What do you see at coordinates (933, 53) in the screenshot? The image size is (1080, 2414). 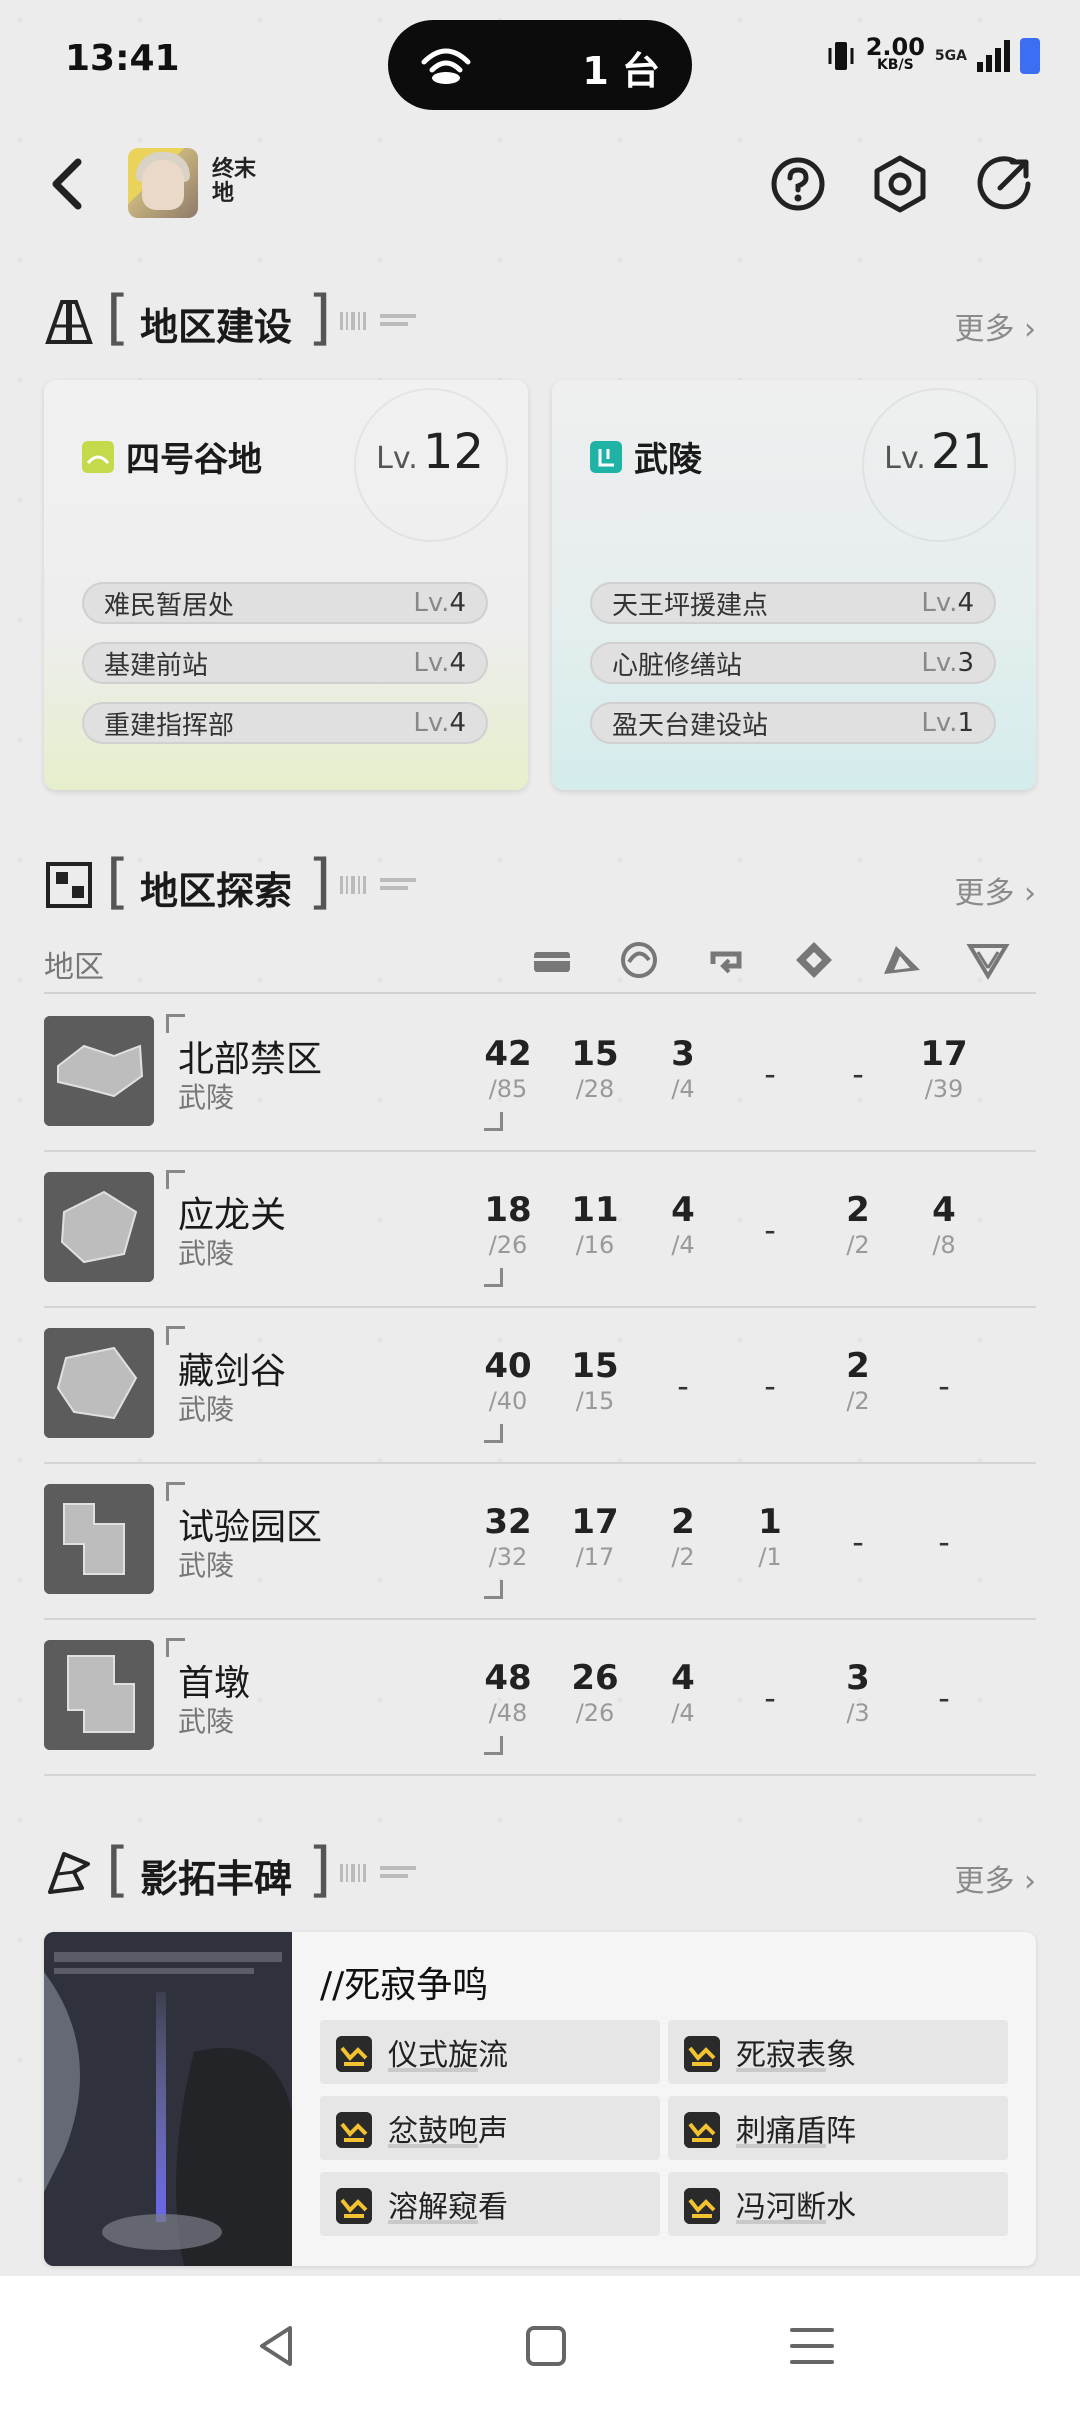 I see `status-indicators: 2.00 KB/S 5GA` at bounding box center [933, 53].